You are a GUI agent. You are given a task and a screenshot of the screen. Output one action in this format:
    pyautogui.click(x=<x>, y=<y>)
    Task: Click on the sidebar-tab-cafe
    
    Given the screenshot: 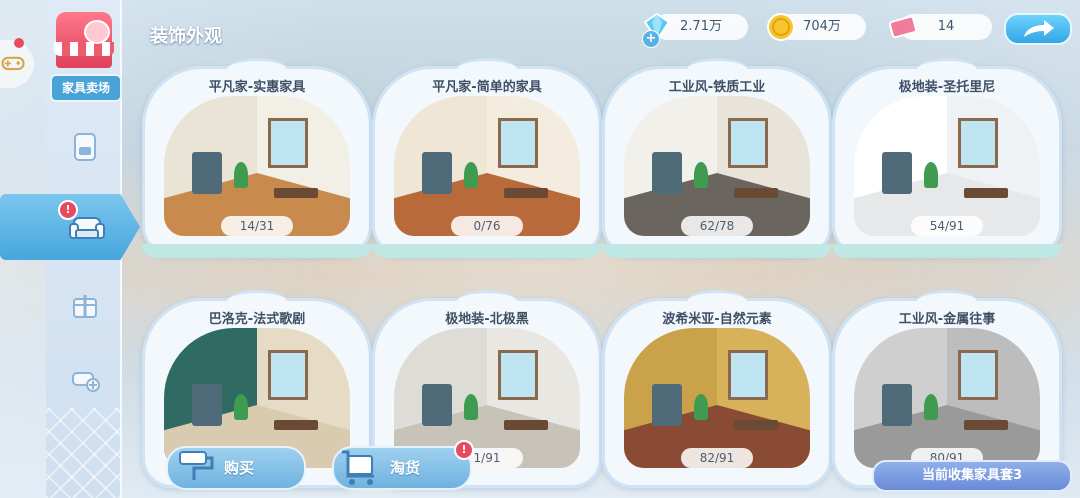 What is the action you would take?
    pyautogui.click(x=85, y=147)
    